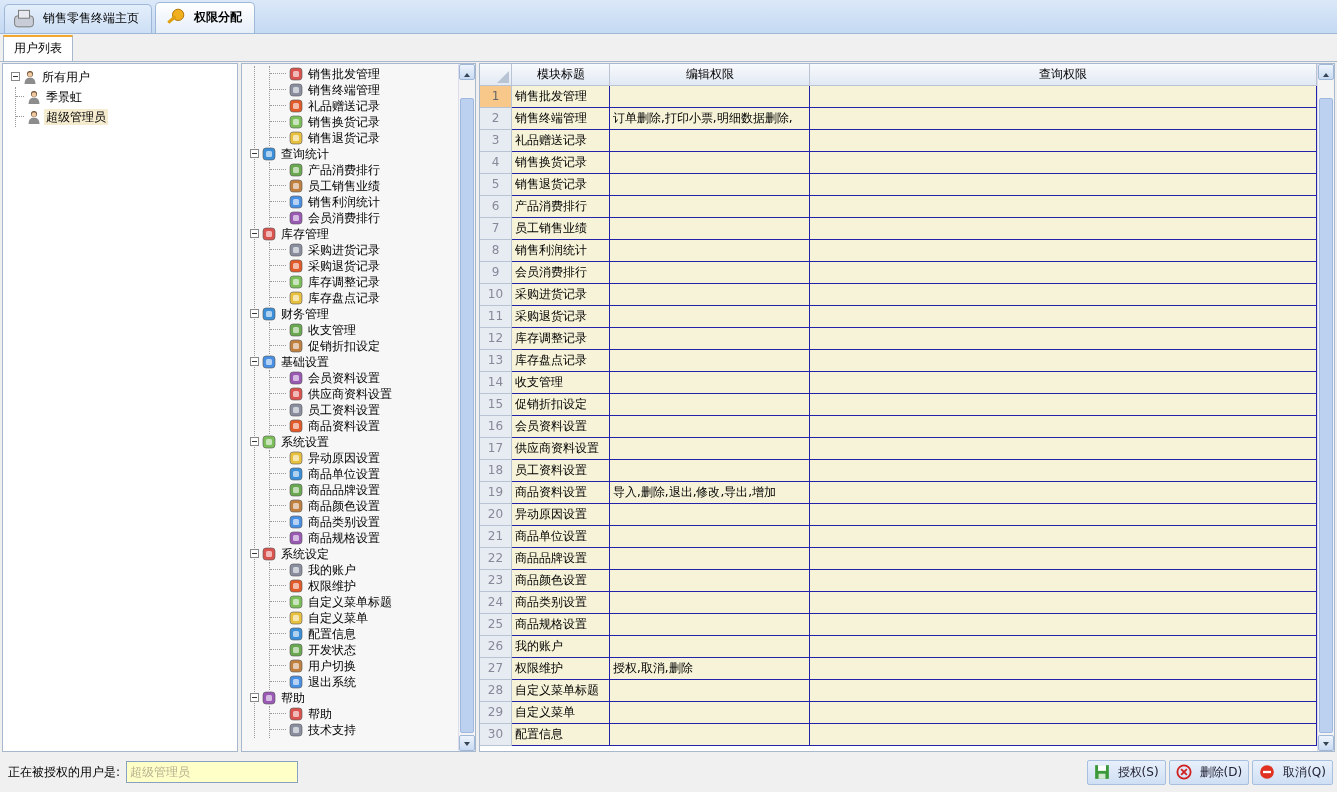  What do you see at coordinates (320, 713) in the screenshot?
I see `module-item: 帮助` at bounding box center [320, 713].